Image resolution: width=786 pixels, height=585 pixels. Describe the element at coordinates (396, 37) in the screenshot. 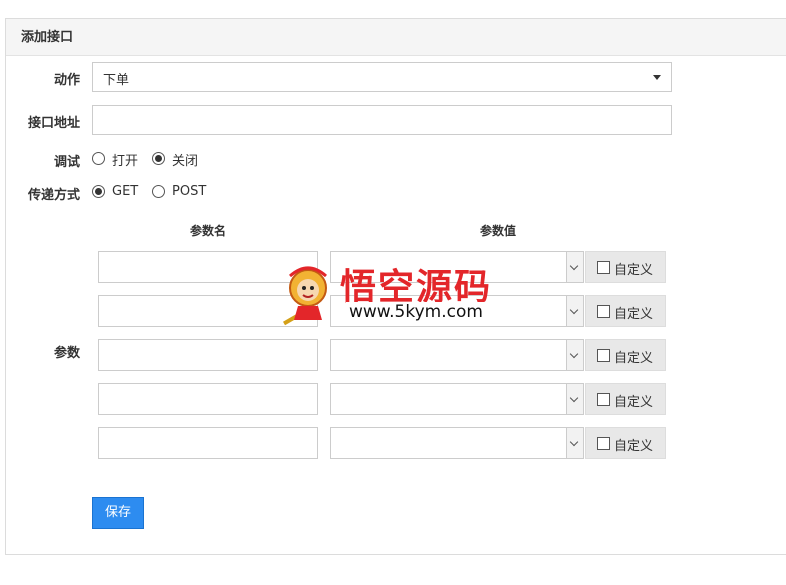

I see `panel-title: 添加接口` at that location.